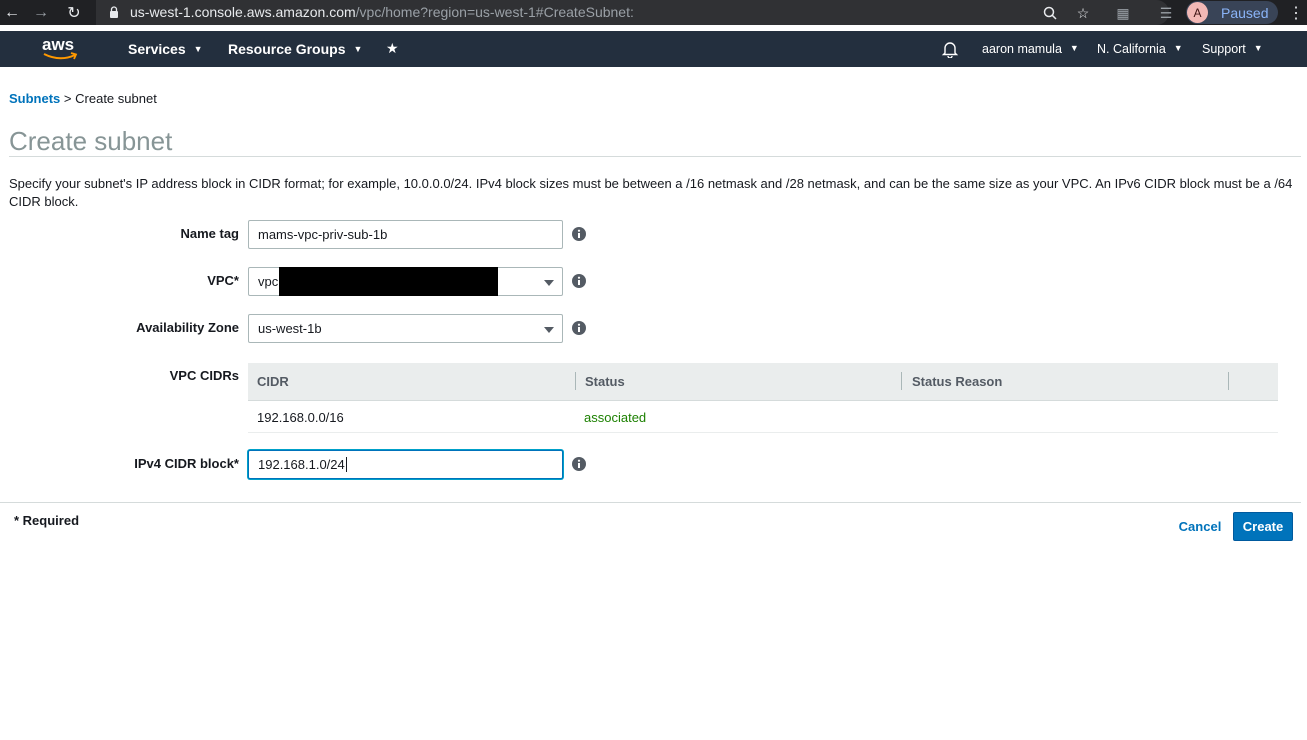 This screenshot has width=1307, height=740. What do you see at coordinates (204, 375) in the screenshot?
I see `vpc-cidrs-label: VPC CIDRs` at bounding box center [204, 375].